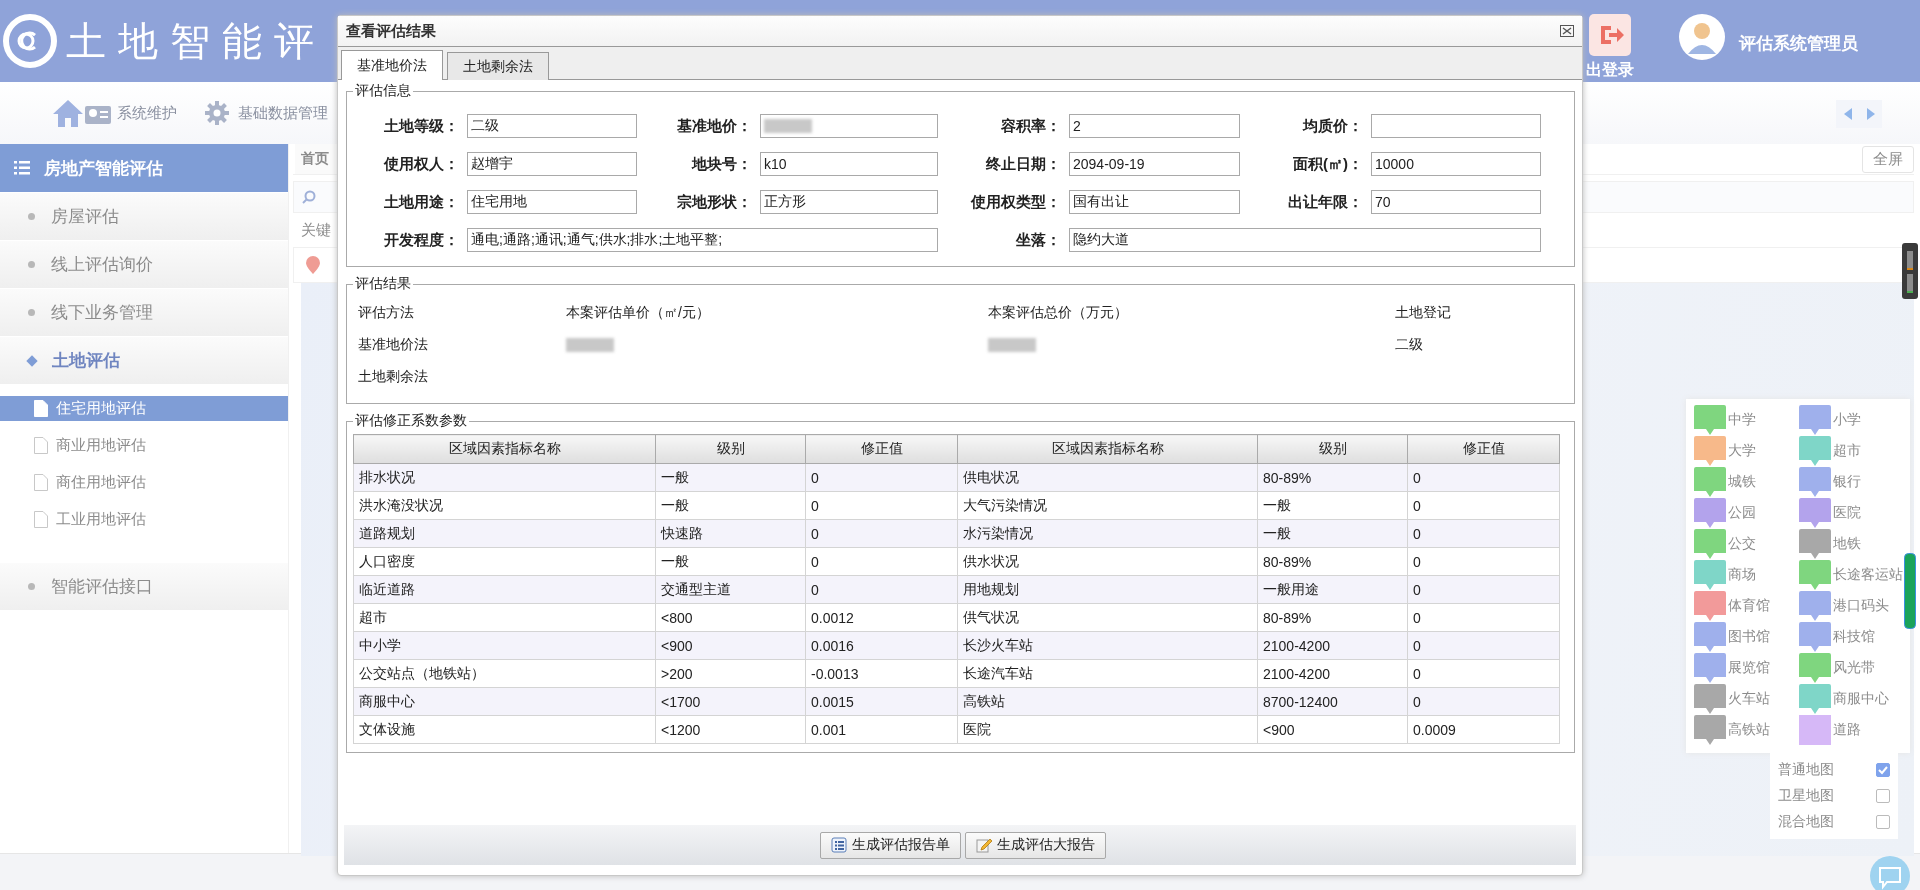 The image size is (1920, 890). I want to click on scroll-thumb, so click(1910, 591).